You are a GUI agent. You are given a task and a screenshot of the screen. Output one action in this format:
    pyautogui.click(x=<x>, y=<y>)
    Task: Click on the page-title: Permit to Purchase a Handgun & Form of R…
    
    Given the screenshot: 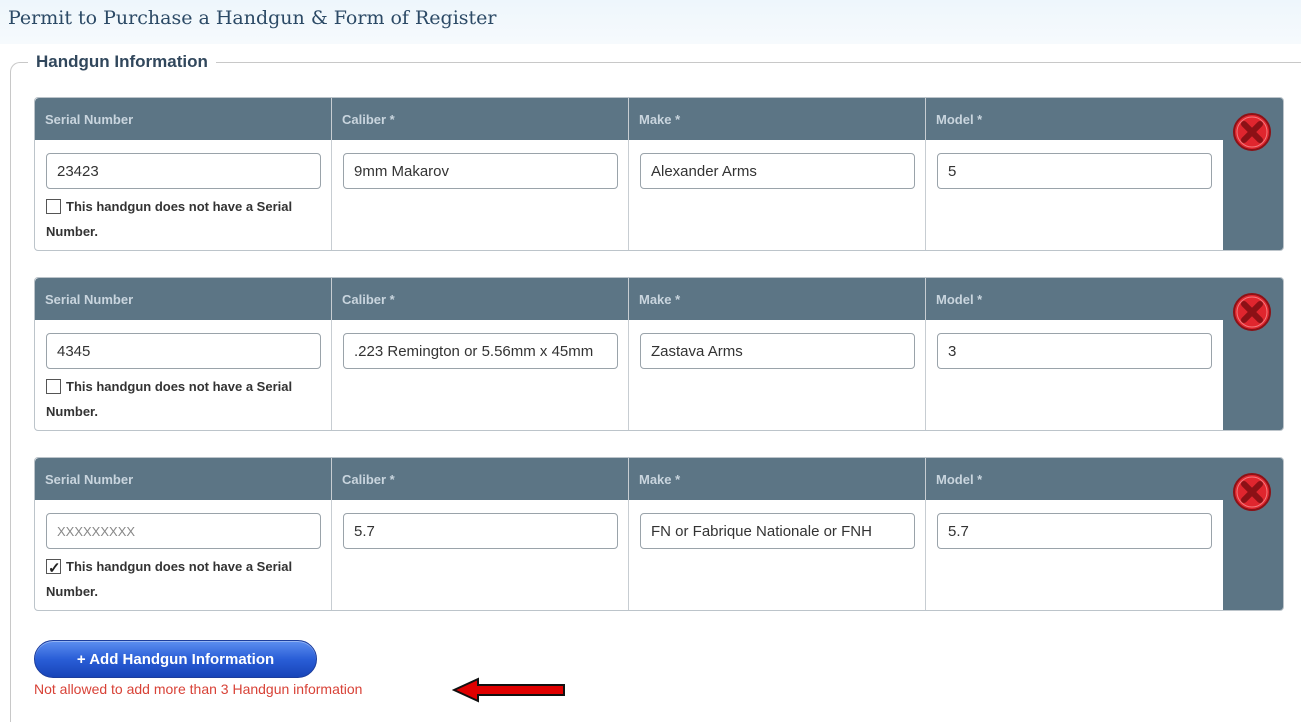 What is the action you would take?
    pyautogui.click(x=252, y=18)
    